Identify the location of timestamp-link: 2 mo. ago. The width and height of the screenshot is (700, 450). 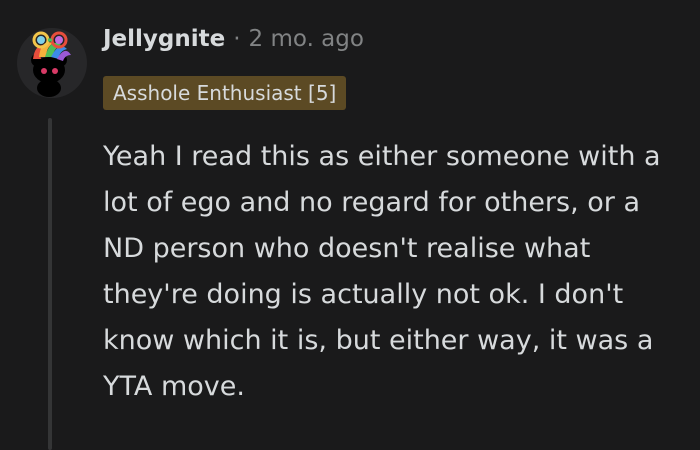
(306, 39).